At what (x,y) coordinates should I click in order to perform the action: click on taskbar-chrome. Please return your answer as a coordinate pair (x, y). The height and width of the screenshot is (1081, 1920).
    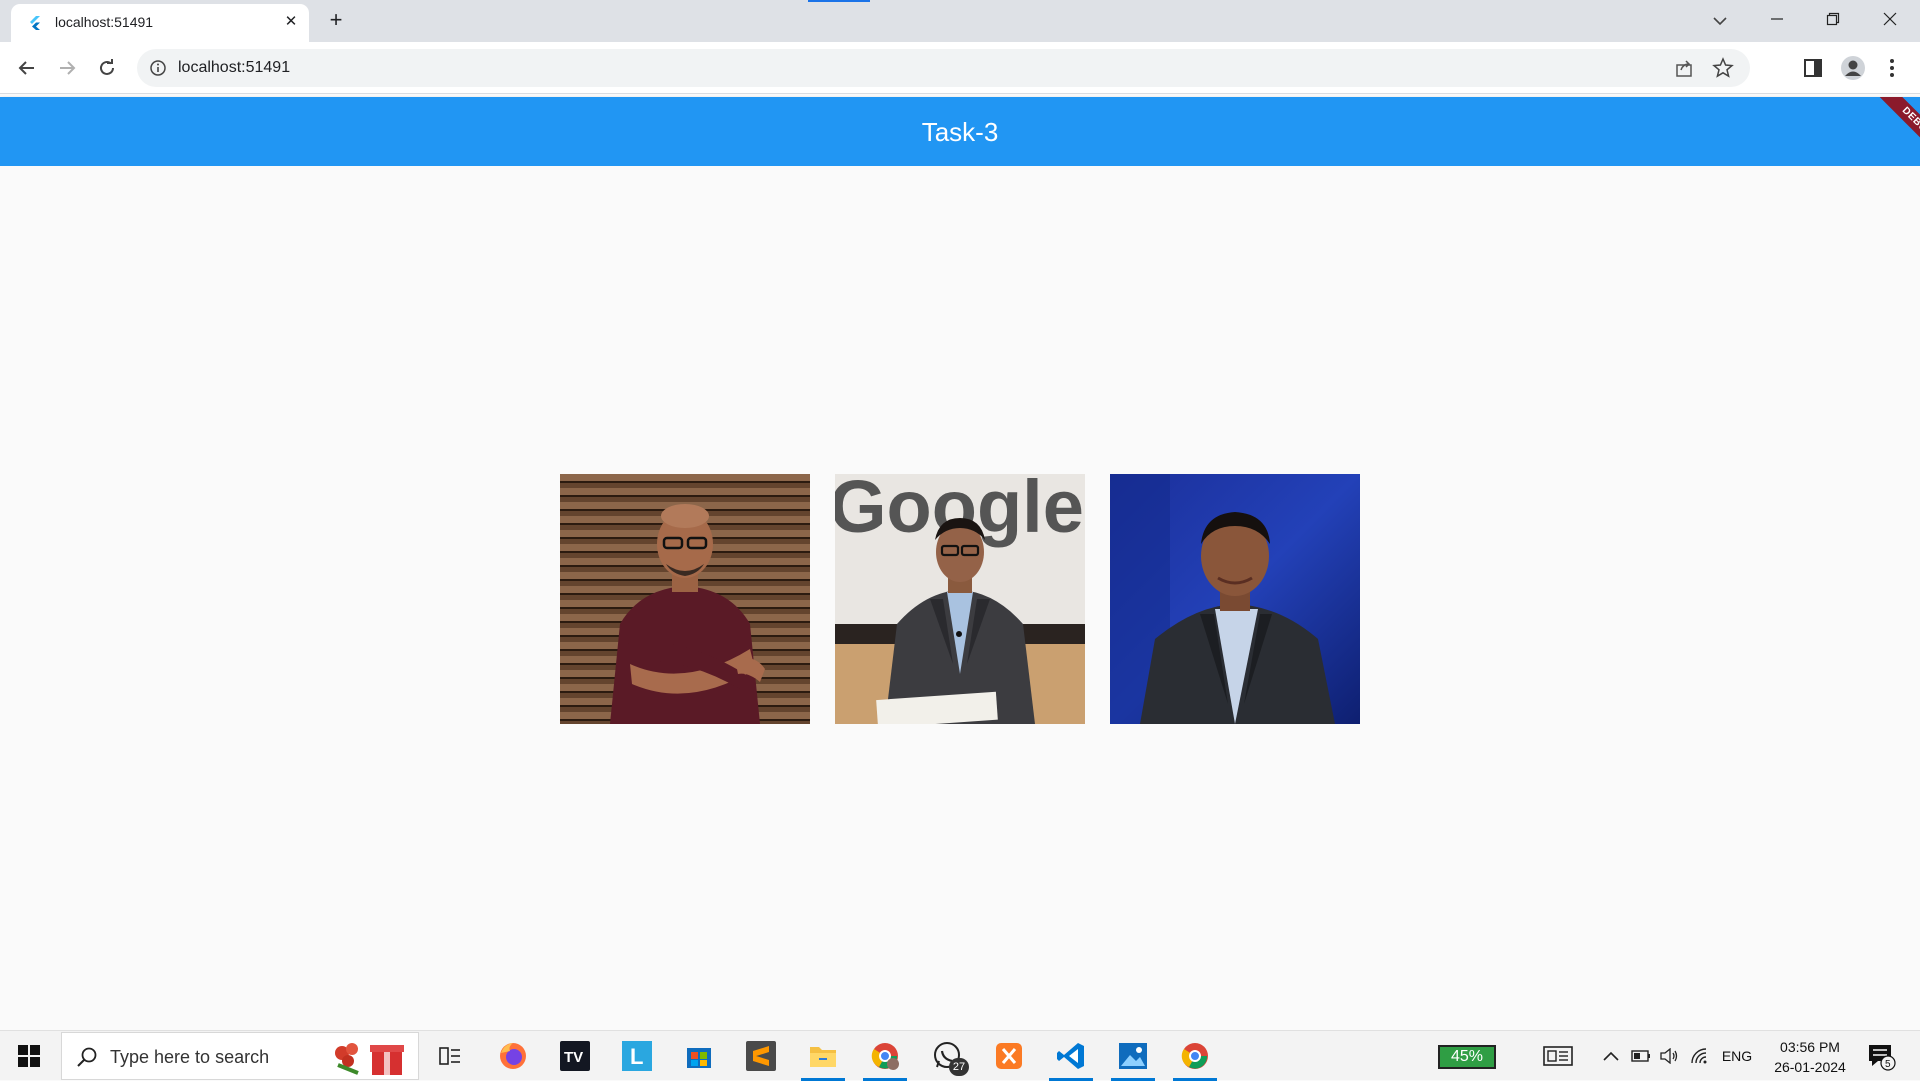
    Looking at the image, I should click on (1195, 1056).